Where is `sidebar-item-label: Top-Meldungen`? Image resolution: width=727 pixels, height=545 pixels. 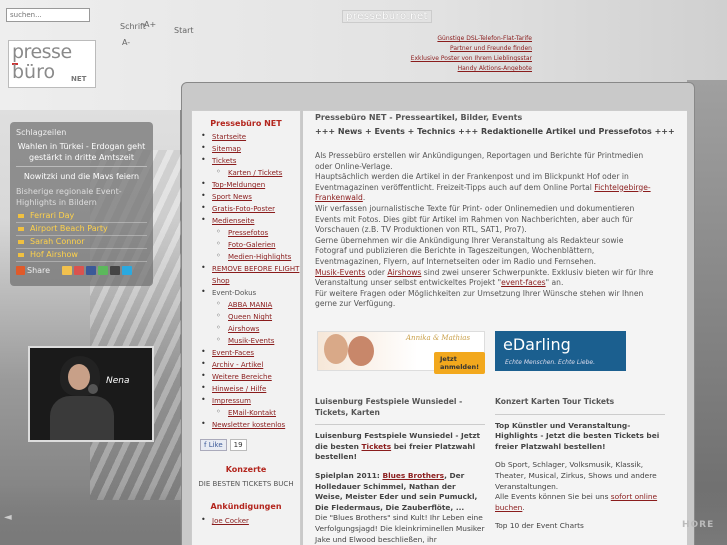
sidebar-item-label: Top-Meldungen is located at coordinates (238, 185).